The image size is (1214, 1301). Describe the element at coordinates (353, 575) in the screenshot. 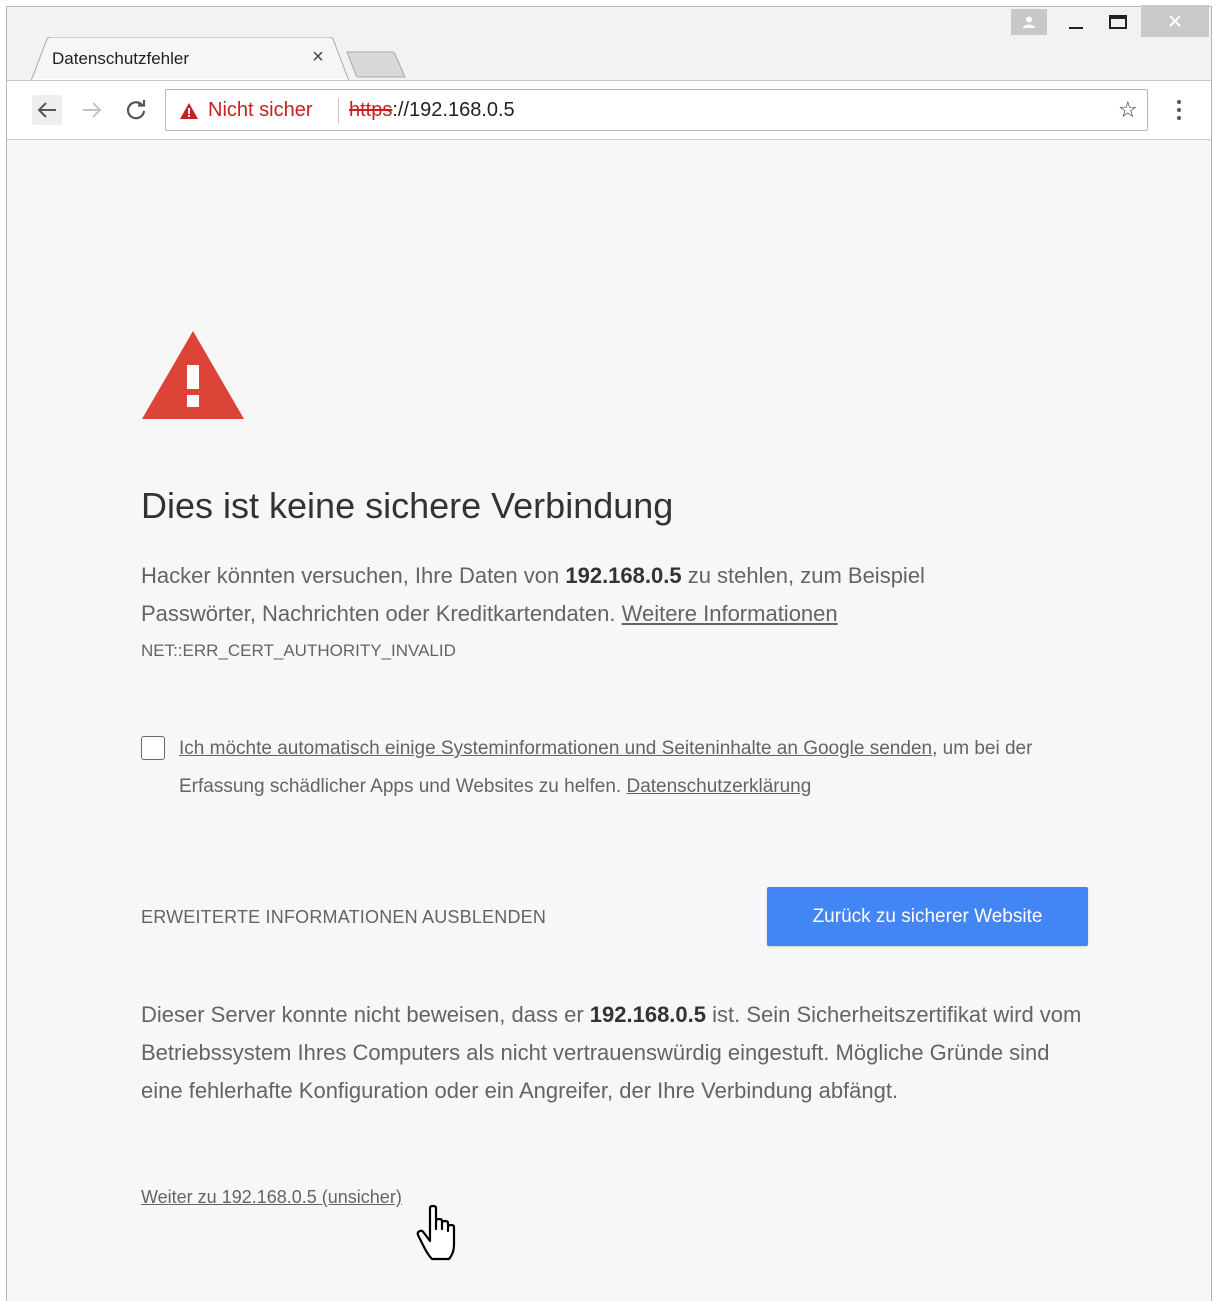

I see `main-message-text: Hacker könnten versuchen, Ihre Daten von` at that location.